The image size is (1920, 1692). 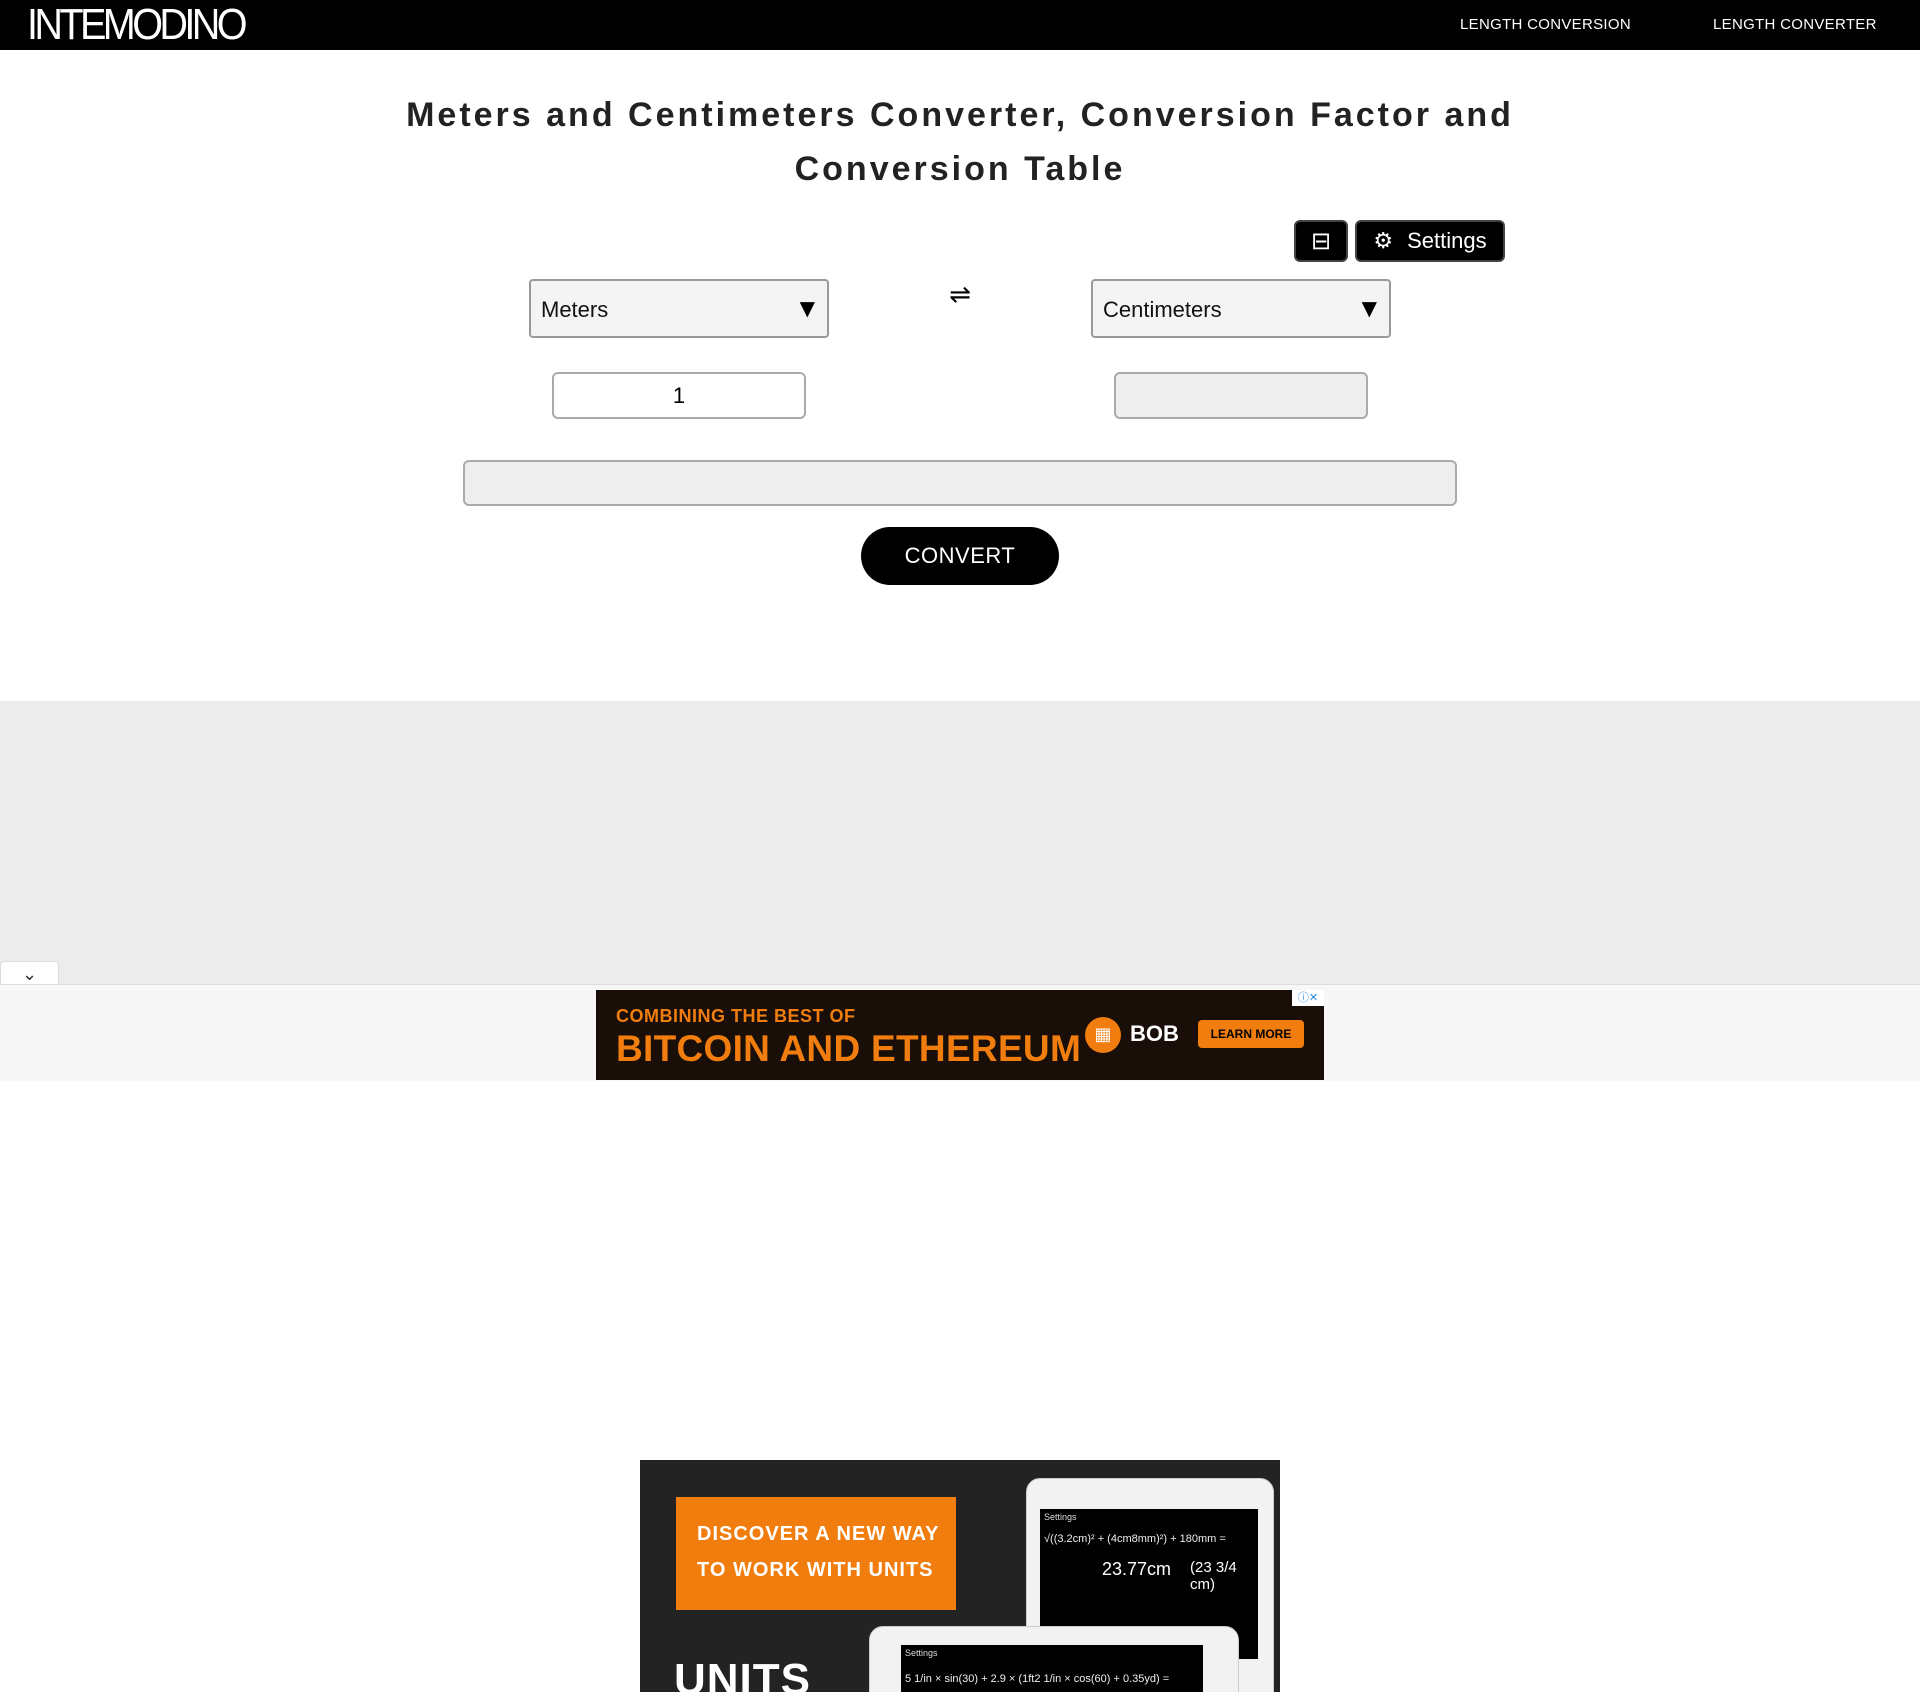 I want to click on swap-units-icon: ⇌, so click(x=960, y=297).